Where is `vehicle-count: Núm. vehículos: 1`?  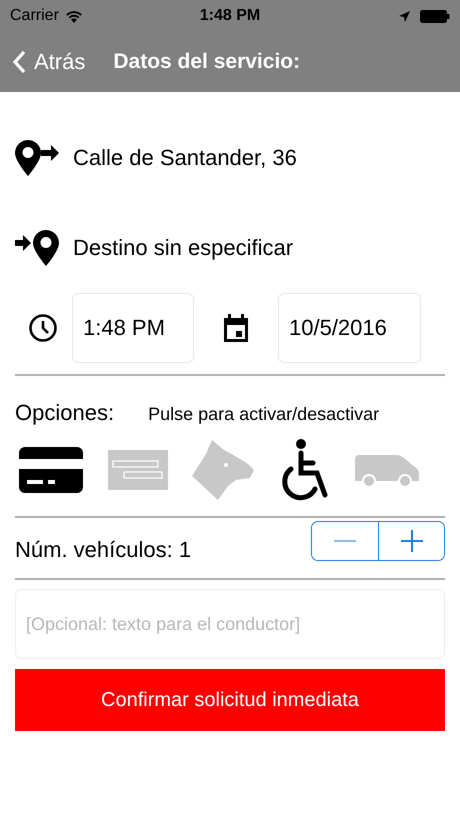
vehicle-count: Núm. vehículos: 1 is located at coordinates (103, 550).